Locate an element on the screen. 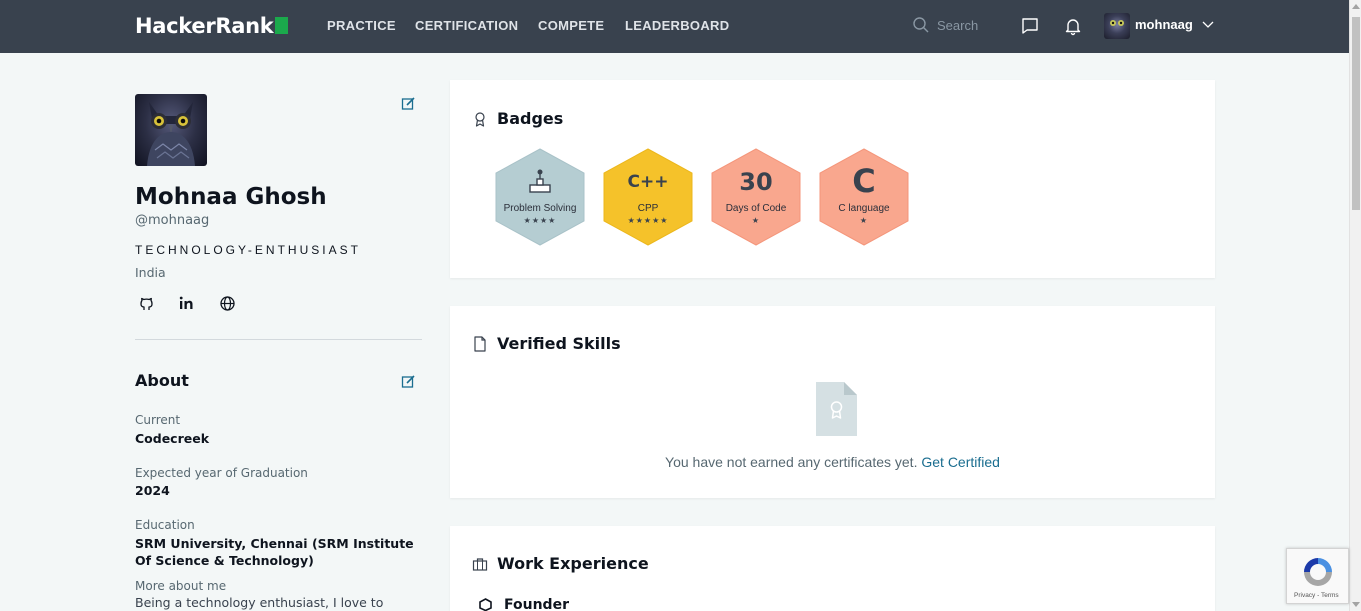  edit-about-icon is located at coordinates (408, 381).